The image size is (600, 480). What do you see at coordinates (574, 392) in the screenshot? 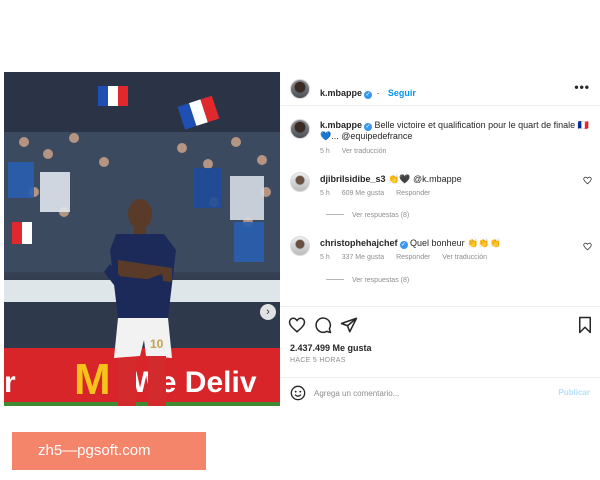
I see `publish-button: Publicar` at bounding box center [574, 392].